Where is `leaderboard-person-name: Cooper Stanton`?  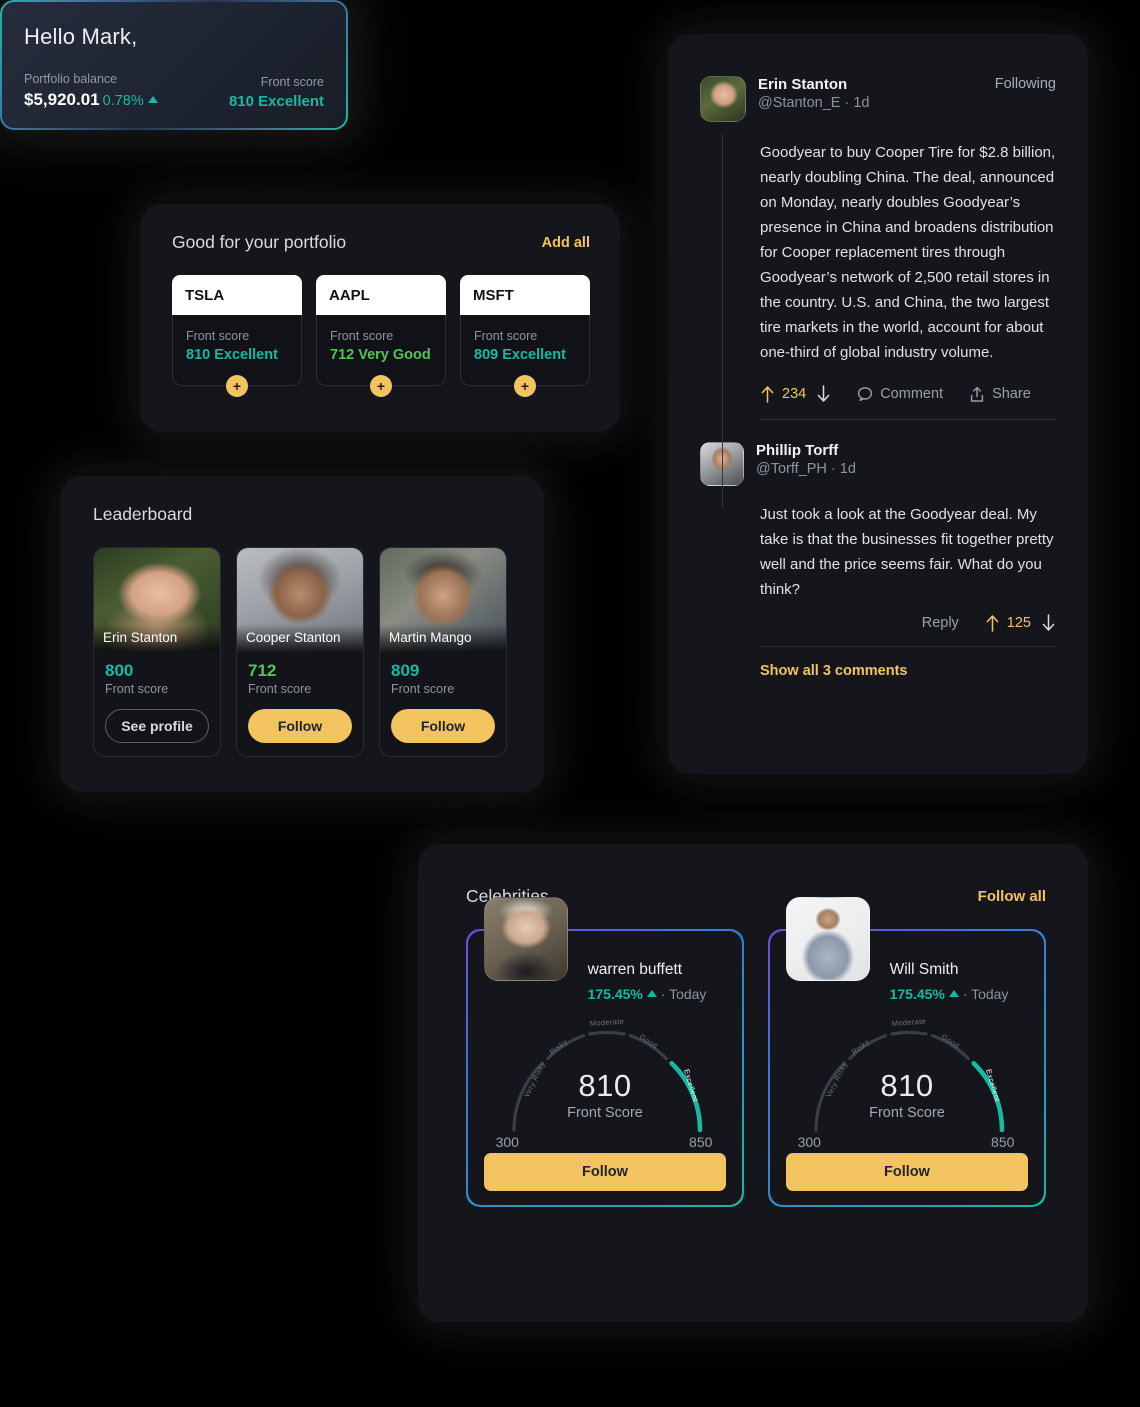 leaderboard-person-name: Cooper Stanton is located at coordinates (300, 638).